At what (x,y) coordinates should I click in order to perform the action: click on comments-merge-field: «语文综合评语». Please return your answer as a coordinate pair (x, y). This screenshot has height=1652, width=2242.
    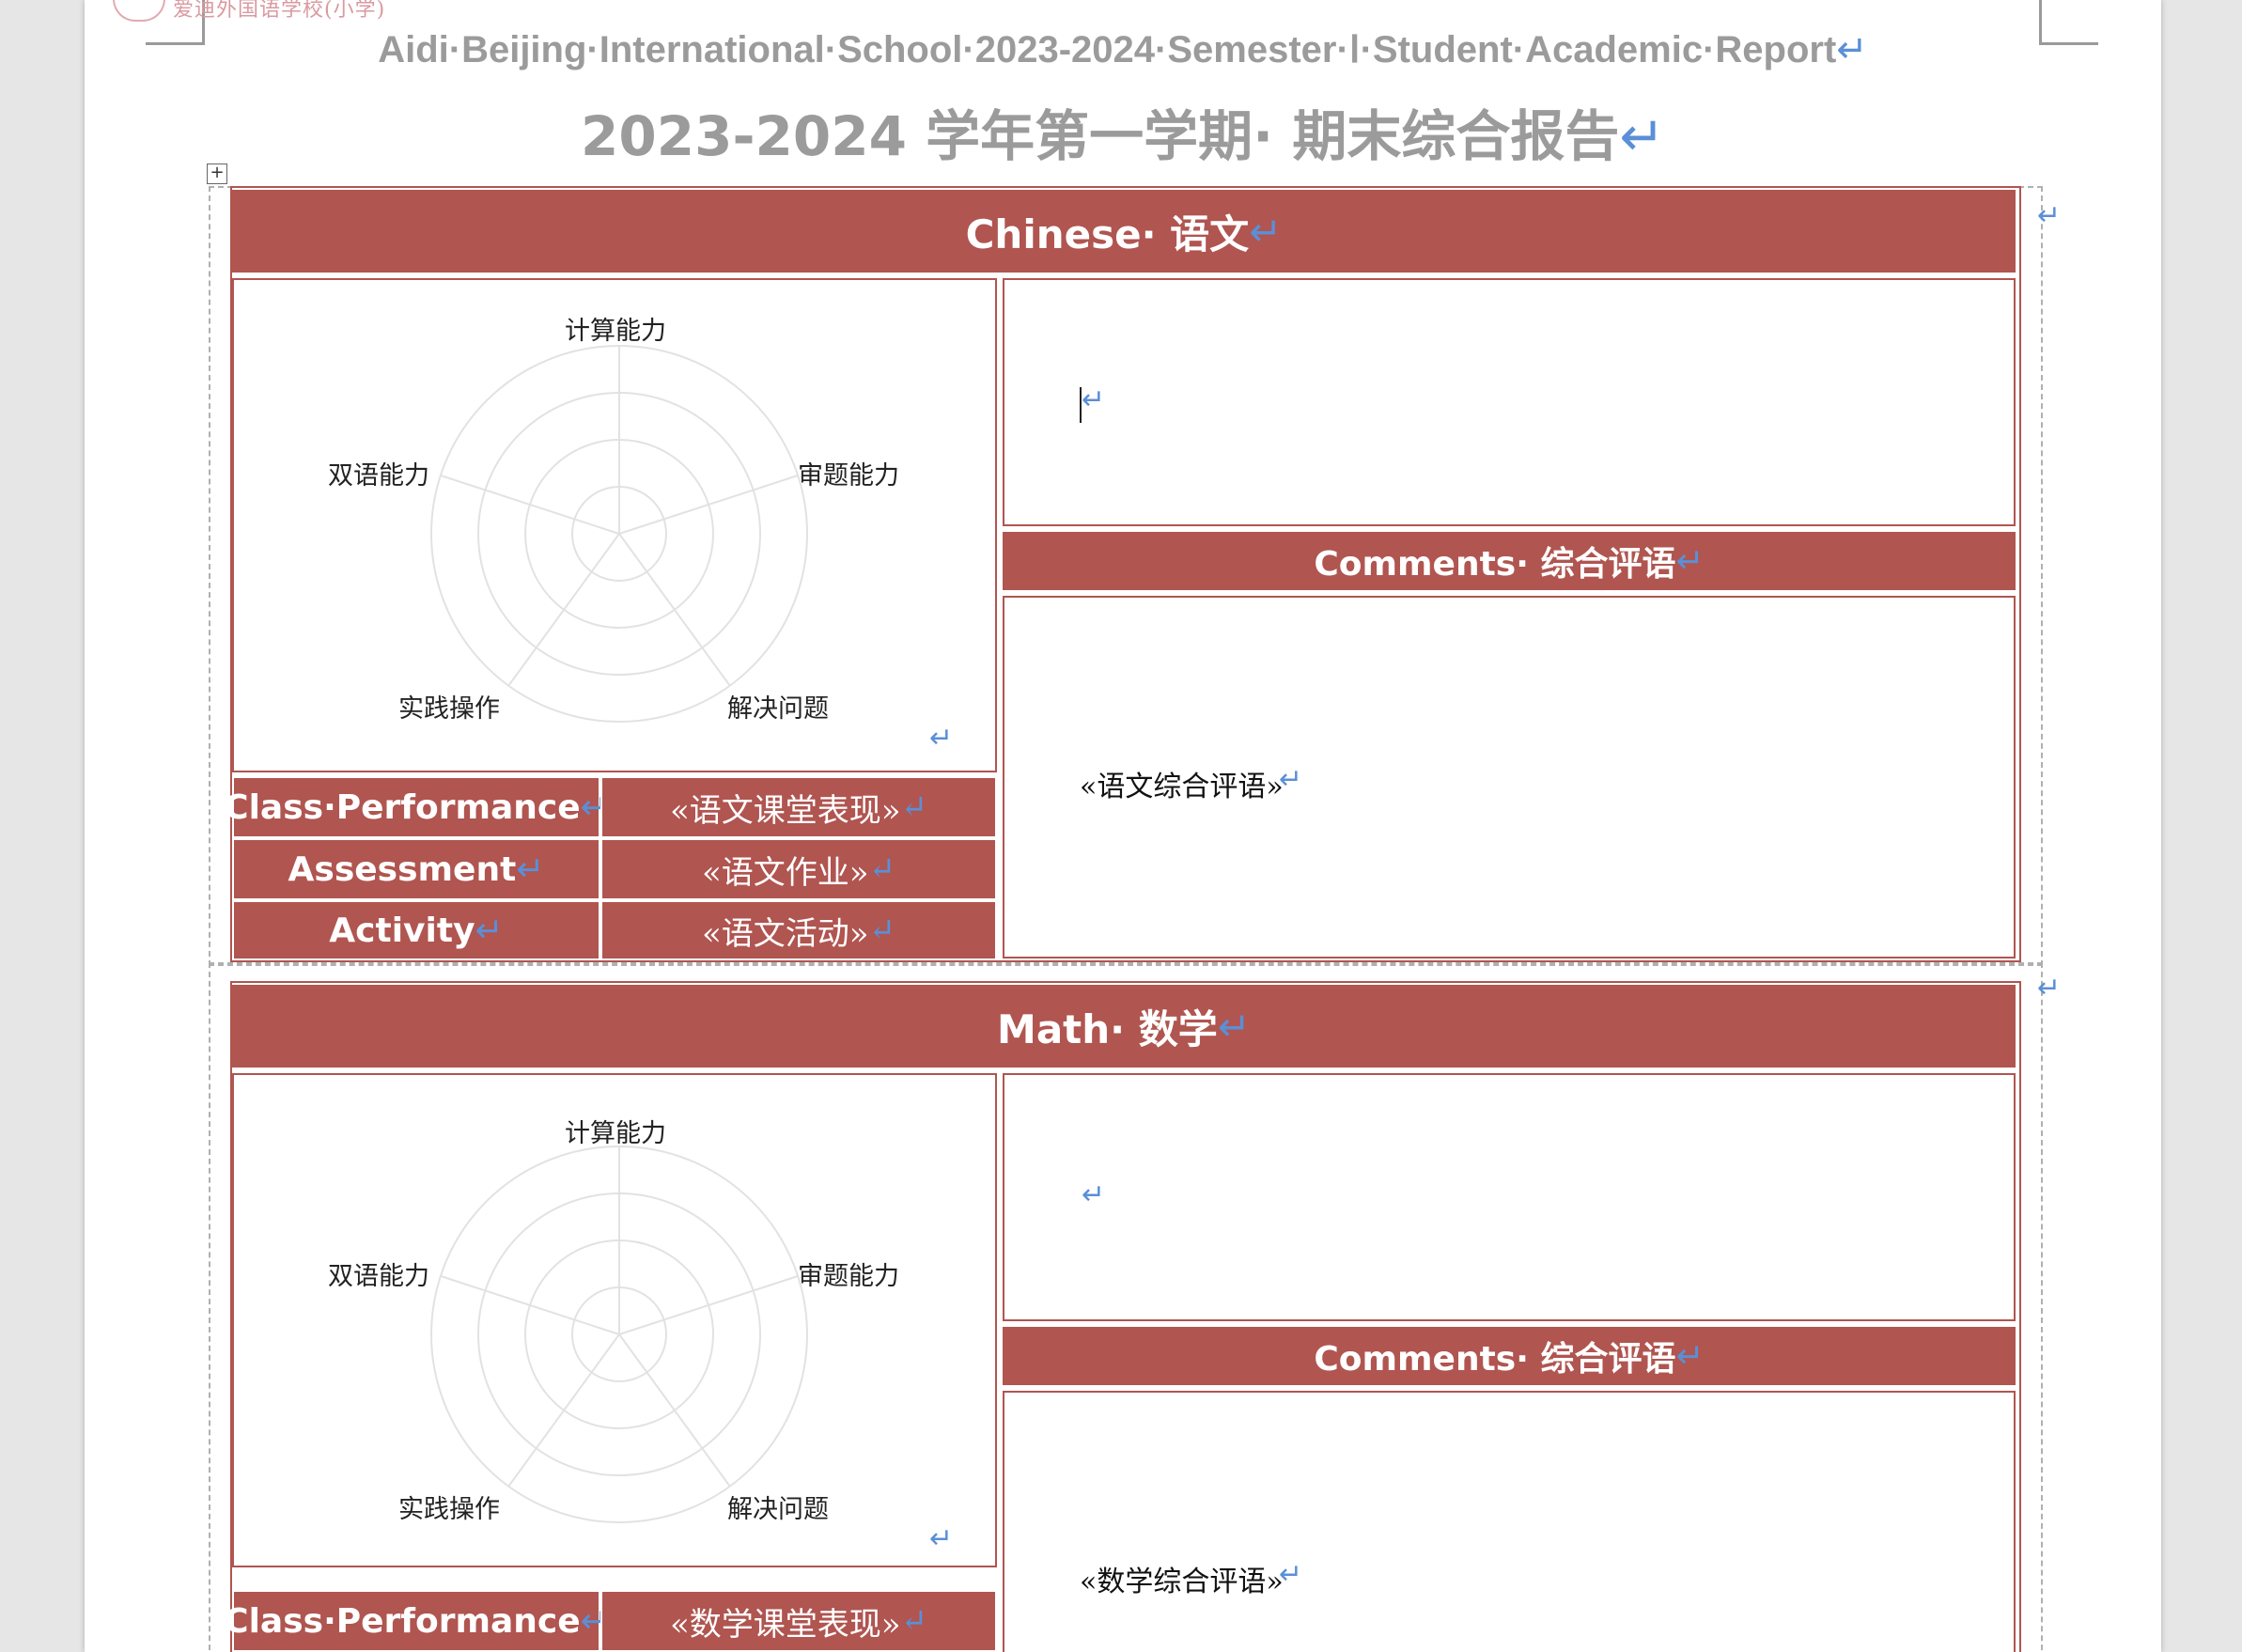
    Looking at the image, I should click on (1182, 787).